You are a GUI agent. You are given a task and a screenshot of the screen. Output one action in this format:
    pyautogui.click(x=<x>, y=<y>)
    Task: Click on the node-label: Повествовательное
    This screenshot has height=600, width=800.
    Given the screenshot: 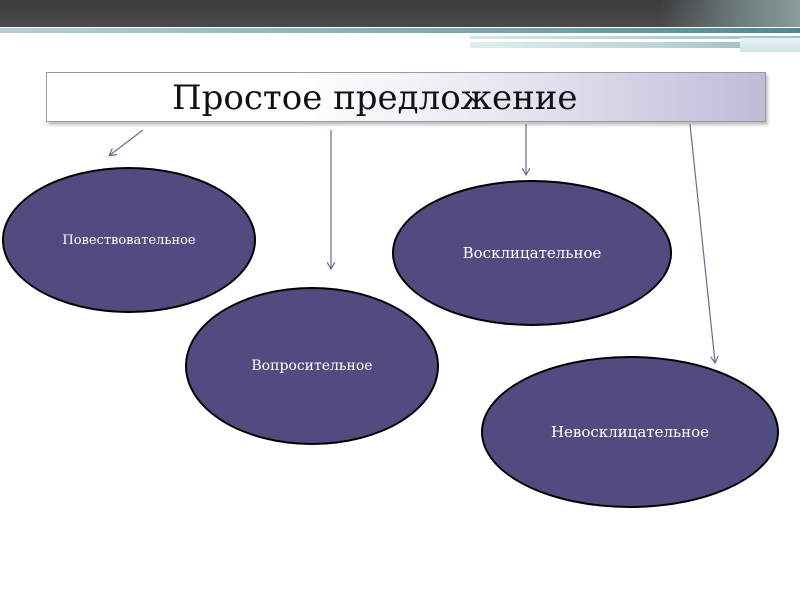 What is the action you would take?
    pyautogui.click(x=129, y=240)
    